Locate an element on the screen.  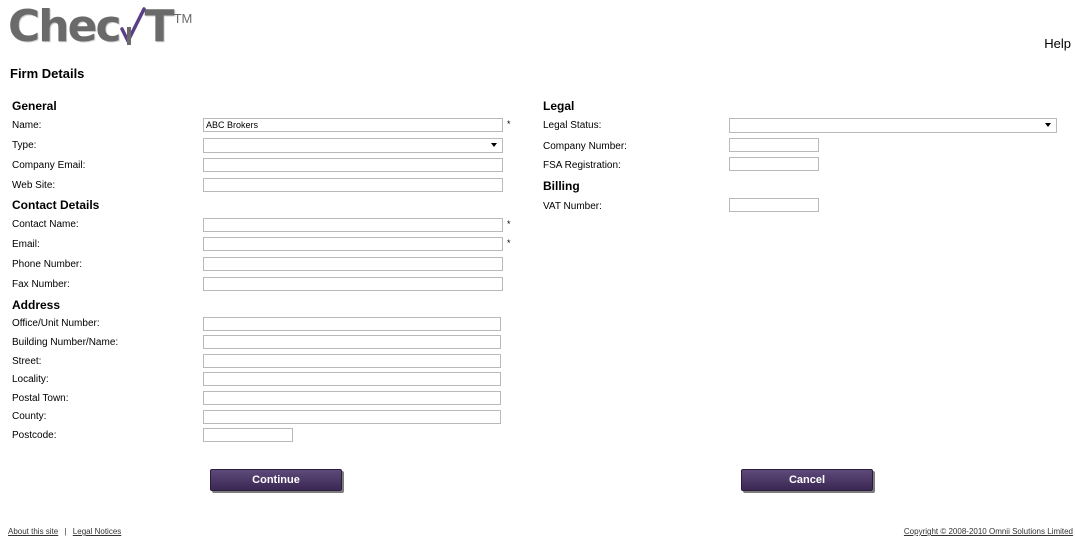
contact-name-label: Contact Name: is located at coordinates (45, 224).